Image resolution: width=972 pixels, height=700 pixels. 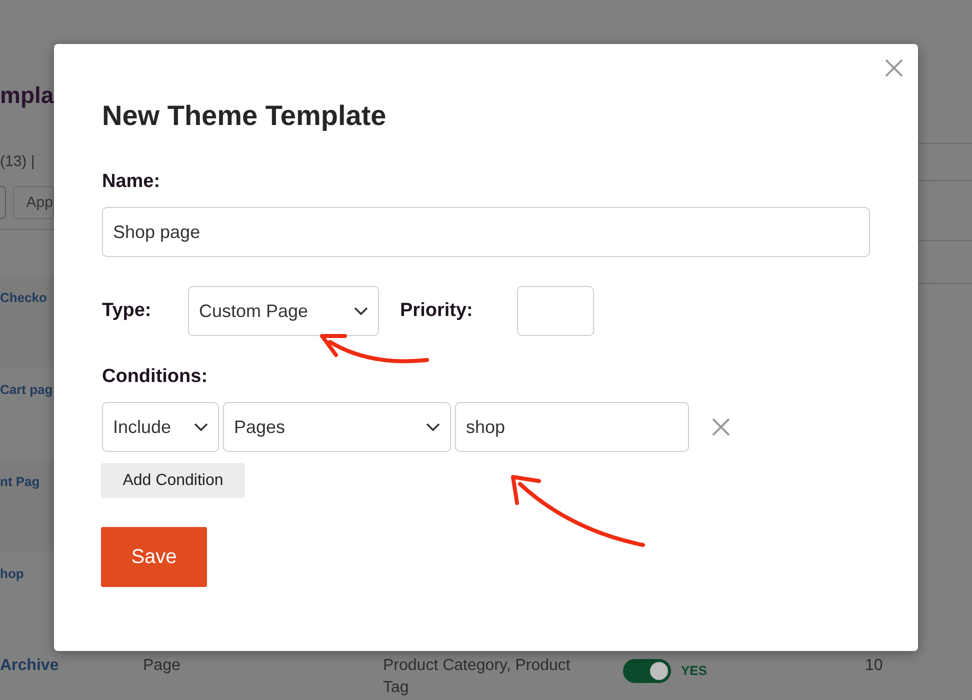 I want to click on table-cell-text: Product Category, Product Tag, so click(x=477, y=677).